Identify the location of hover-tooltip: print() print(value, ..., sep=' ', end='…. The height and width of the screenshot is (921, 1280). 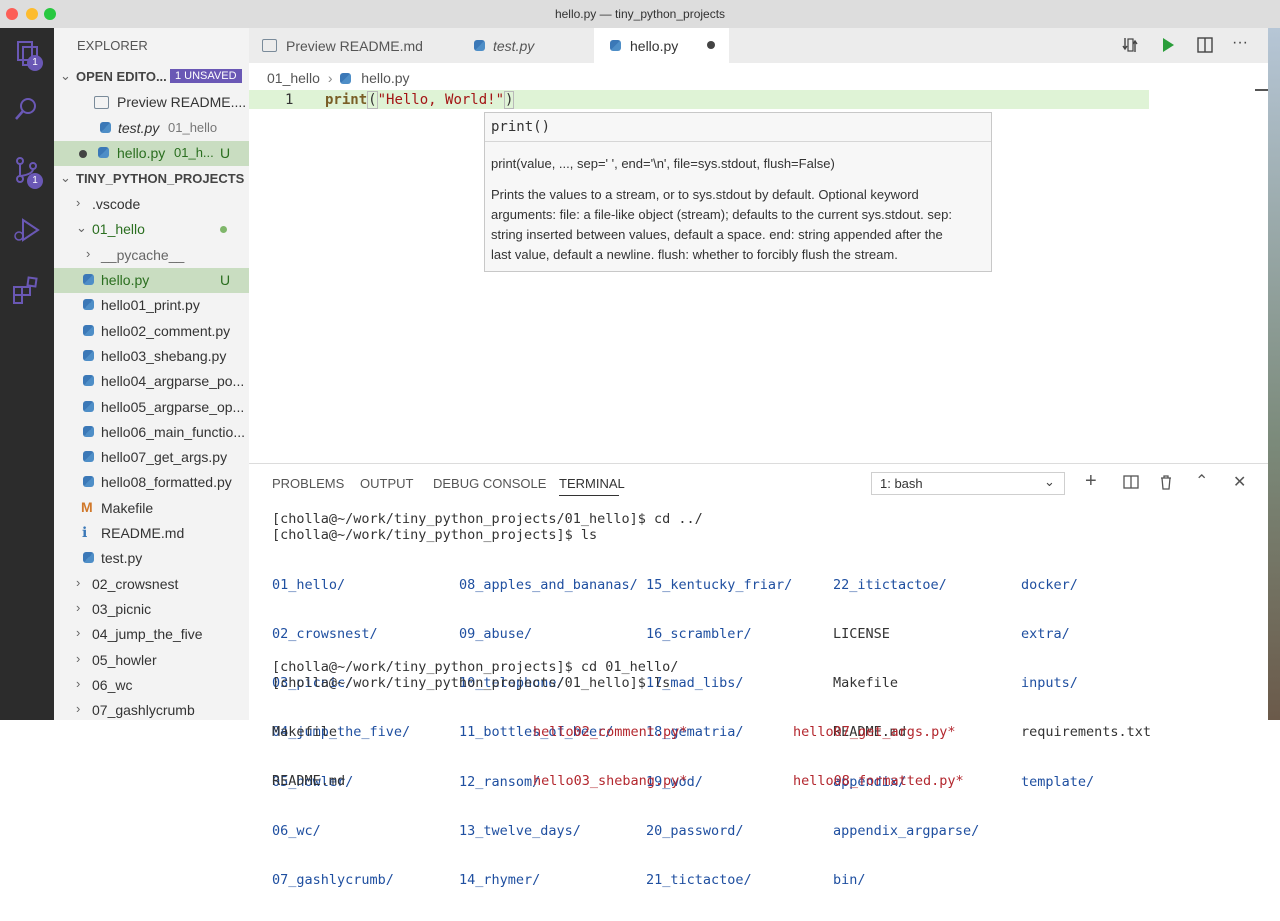
(738, 192).